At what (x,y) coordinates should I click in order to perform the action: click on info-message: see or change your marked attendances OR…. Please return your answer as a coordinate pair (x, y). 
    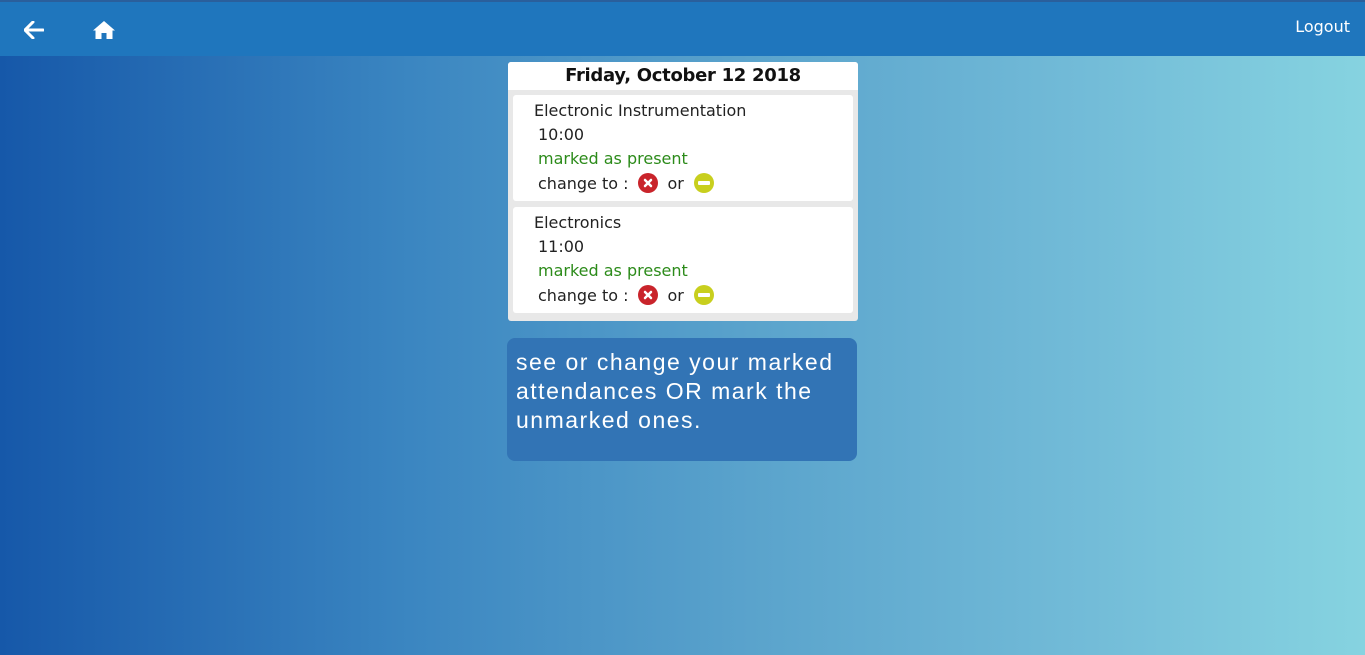
    Looking at the image, I should click on (682, 399).